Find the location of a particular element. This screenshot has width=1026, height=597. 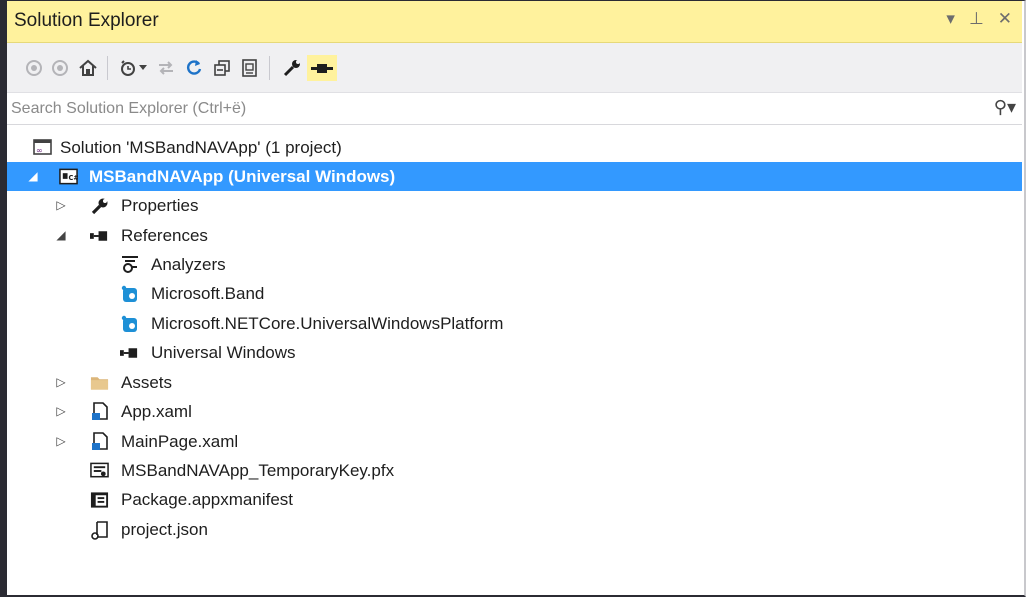

title-bar: Solution Explorer ▾ ⊥ ✕ is located at coordinates (514, 22).